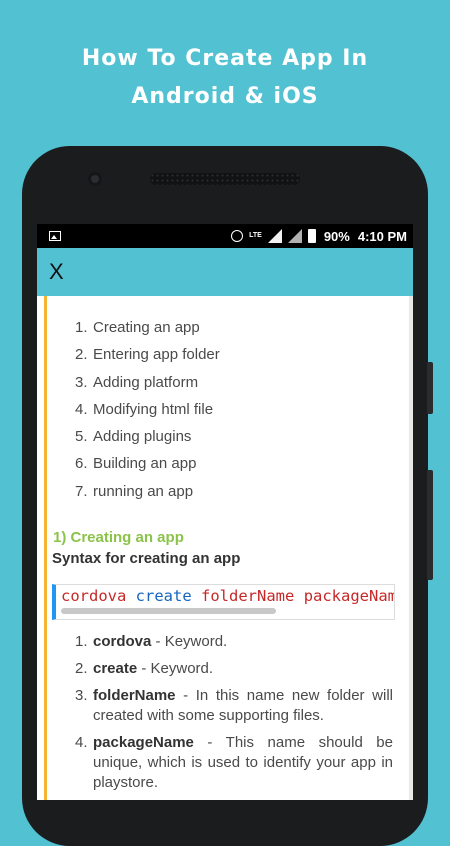  What do you see at coordinates (168, 611) in the screenshot?
I see `code-horizontal-scrollbar` at bounding box center [168, 611].